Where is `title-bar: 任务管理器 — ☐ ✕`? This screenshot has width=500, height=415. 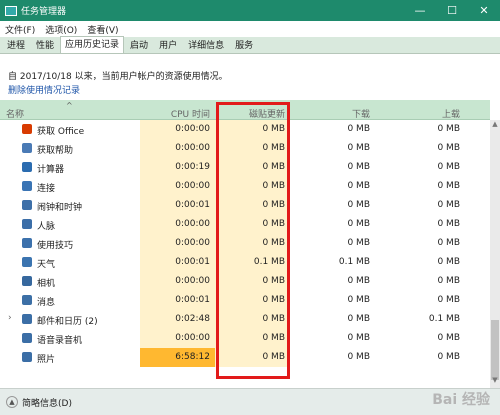
title-bar: 任务管理器 — ☐ ✕ is located at coordinates (250, 10).